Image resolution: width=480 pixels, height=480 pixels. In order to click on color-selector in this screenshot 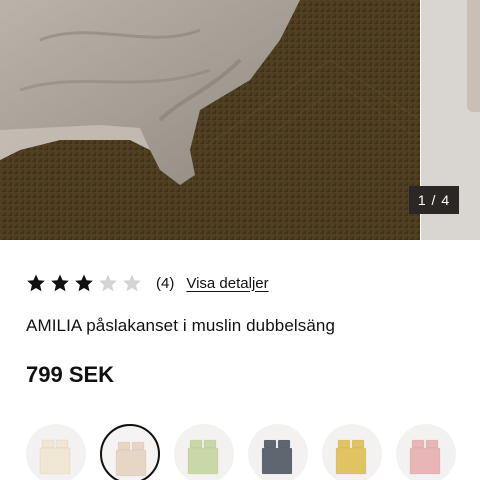, I will do `click(248, 452)`.